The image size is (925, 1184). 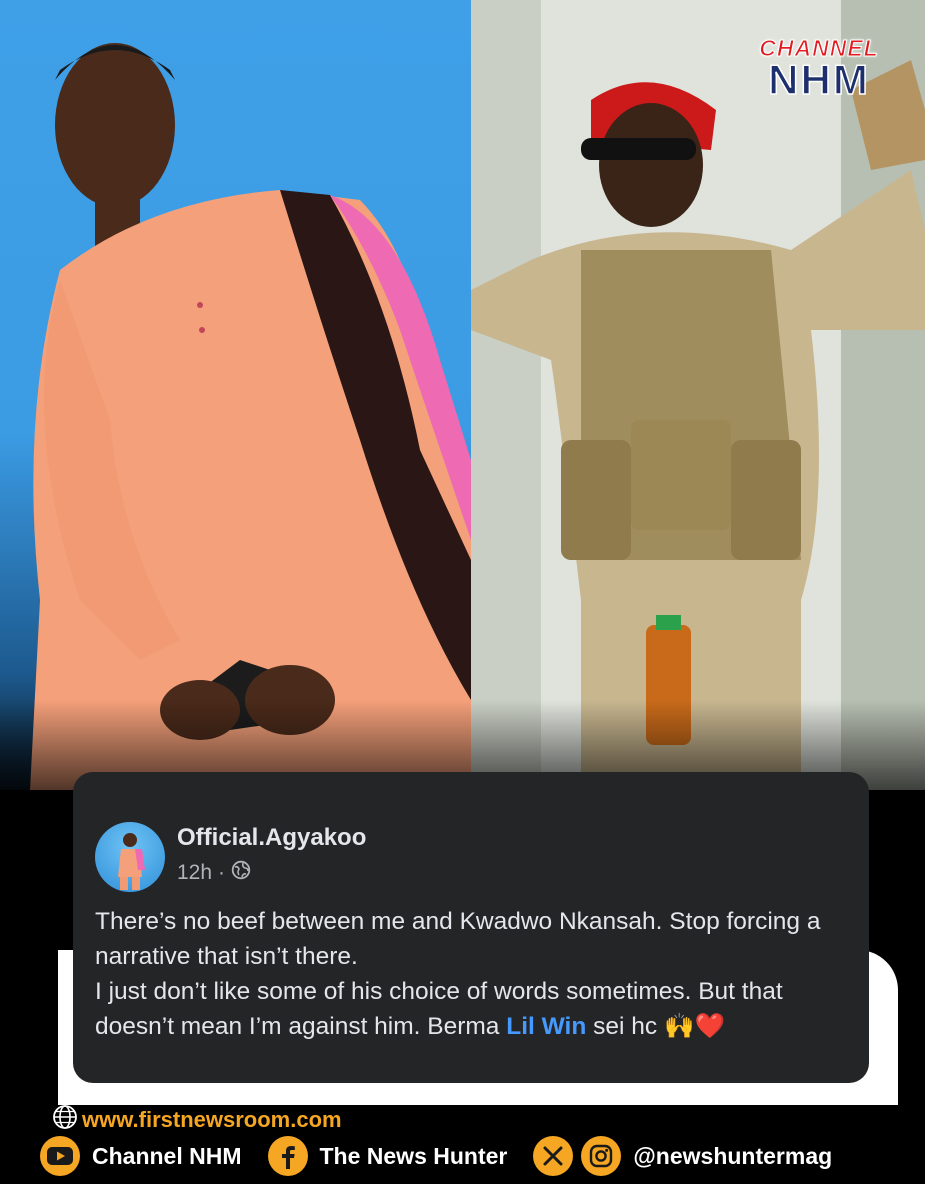 What do you see at coordinates (553, 1156) in the screenshot?
I see `x-icon` at bounding box center [553, 1156].